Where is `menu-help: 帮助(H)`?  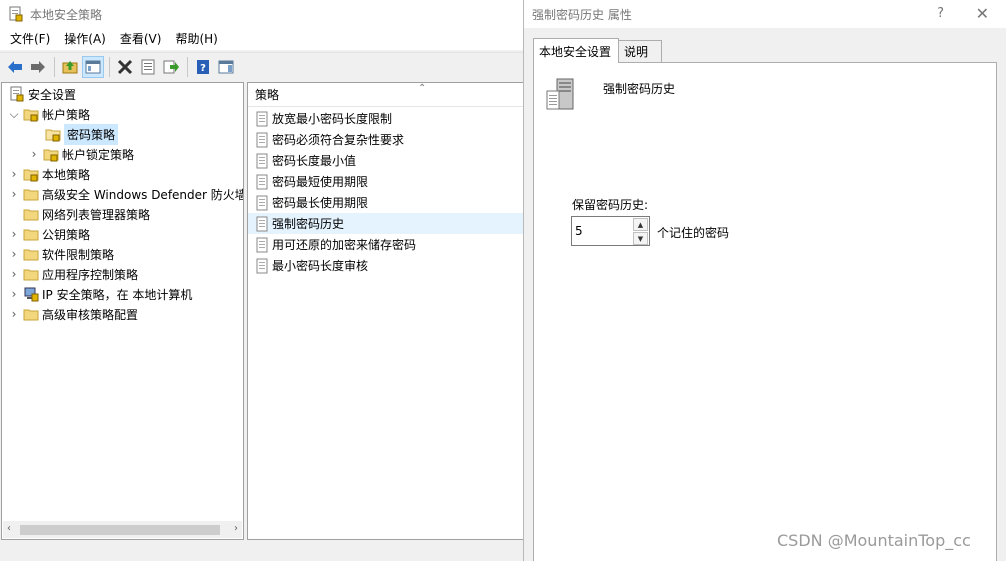 menu-help: 帮助(H) is located at coordinates (196, 39).